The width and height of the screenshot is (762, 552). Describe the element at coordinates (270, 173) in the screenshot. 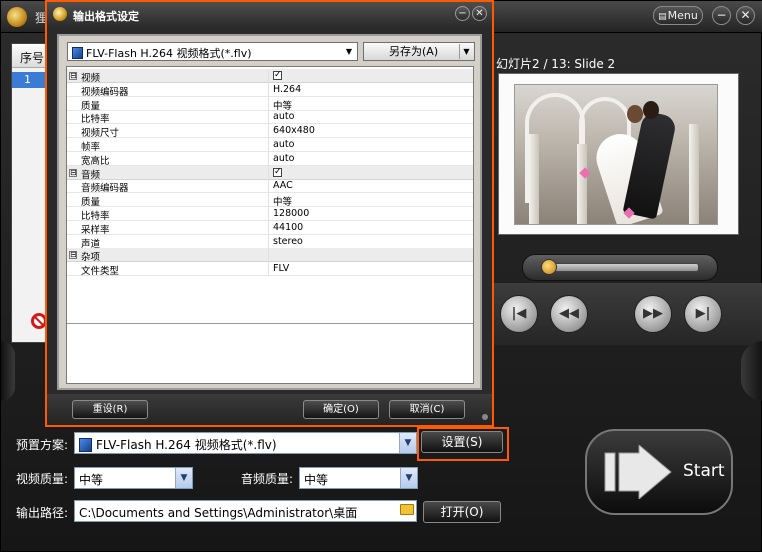

I see `property-category: ⊟ 音频 ✓` at that location.